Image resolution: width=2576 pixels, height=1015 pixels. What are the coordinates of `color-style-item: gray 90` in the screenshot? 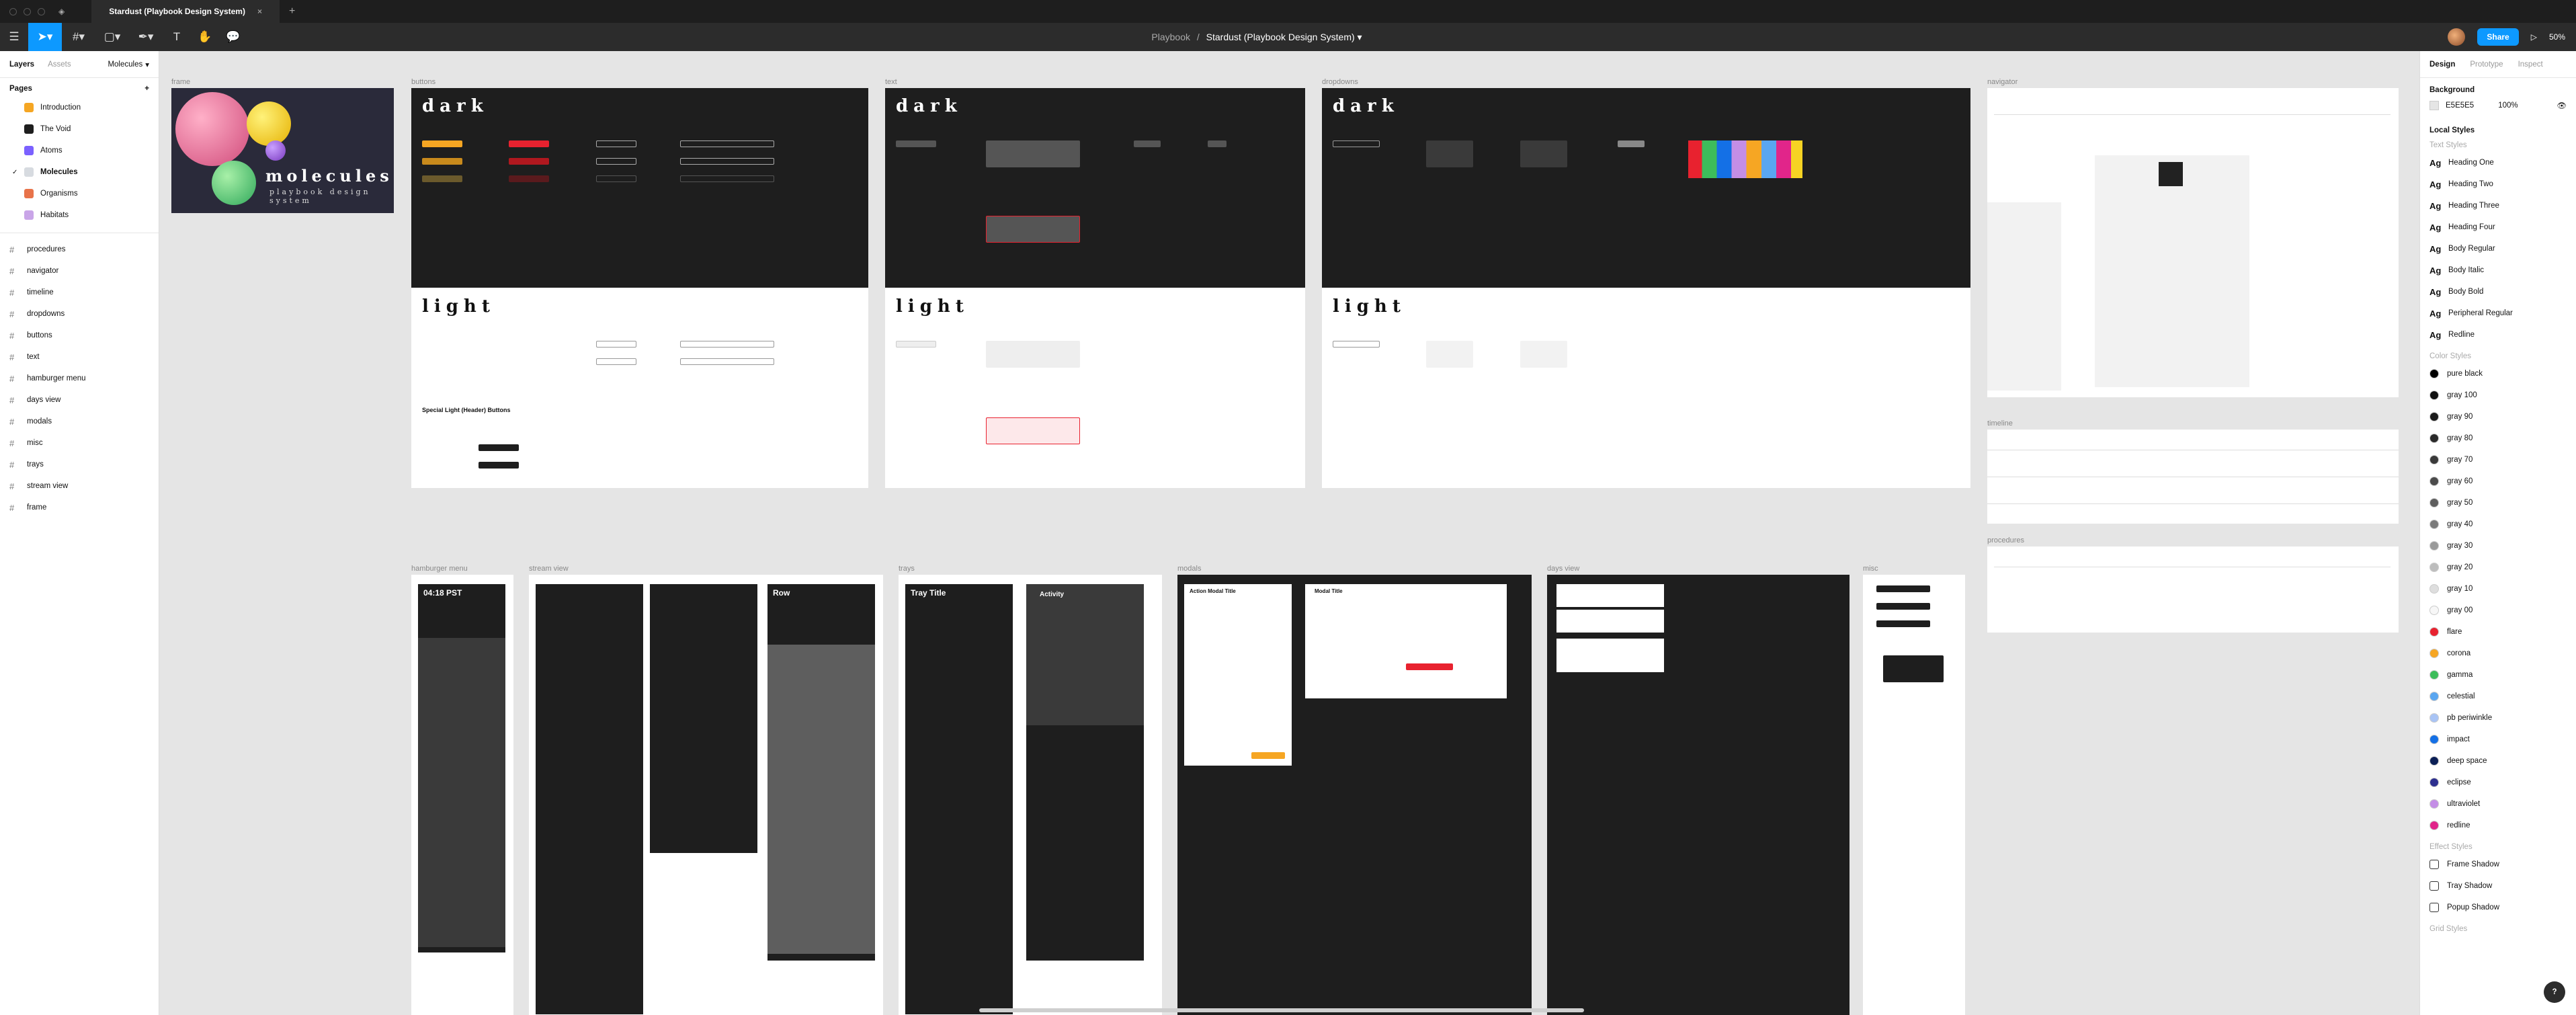 It's located at (2498, 417).